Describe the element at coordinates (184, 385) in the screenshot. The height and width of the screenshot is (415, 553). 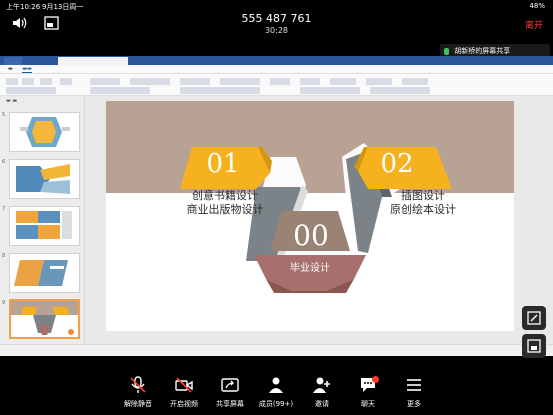
I see `video-off-icon` at that location.